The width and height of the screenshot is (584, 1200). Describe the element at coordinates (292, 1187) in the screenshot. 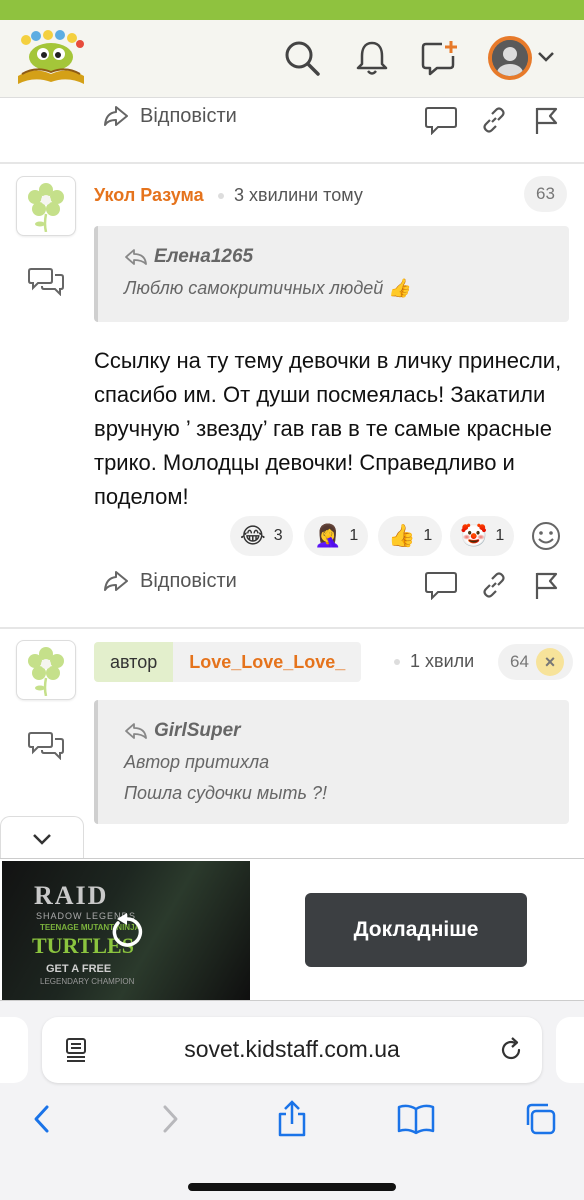

I see `home-indicator` at that location.